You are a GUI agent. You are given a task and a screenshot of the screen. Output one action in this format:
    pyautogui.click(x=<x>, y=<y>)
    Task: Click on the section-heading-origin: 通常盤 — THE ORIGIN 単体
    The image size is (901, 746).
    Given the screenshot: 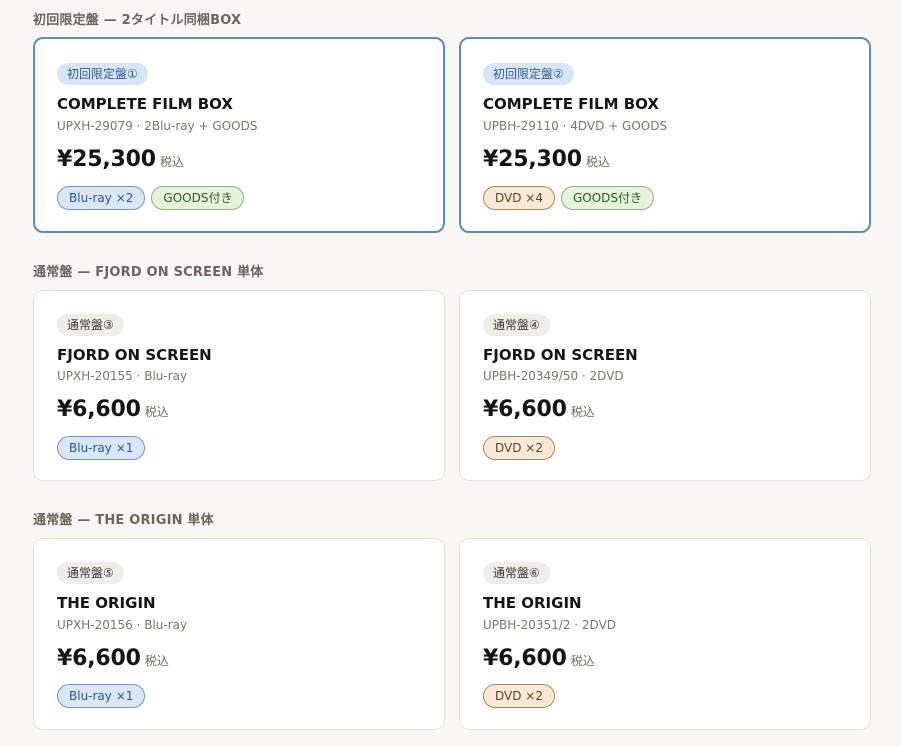 What is the action you would take?
    pyautogui.click(x=123, y=520)
    